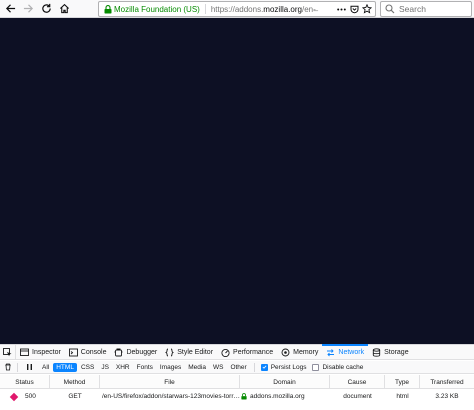 The width and height of the screenshot is (474, 410). Describe the element at coordinates (390, 9) in the screenshot. I see `search-icon` at that location.